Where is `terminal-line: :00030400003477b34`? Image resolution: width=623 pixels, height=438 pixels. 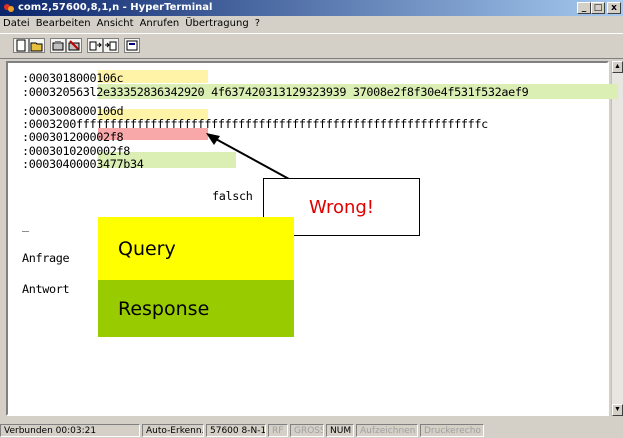 terminal-line: :00030400003477b34 is located at coordinates (83, 164).